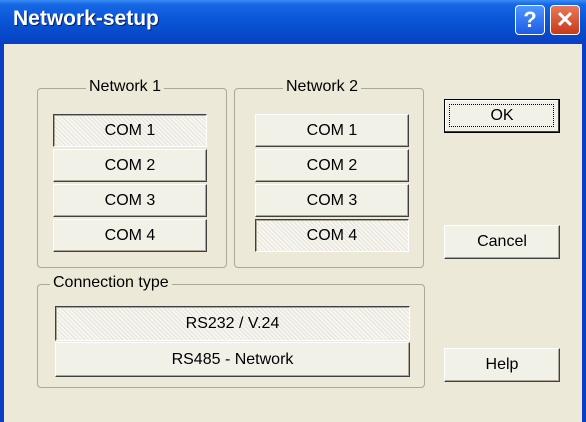 Image resolution: width=586 pixels, height=422 pixels. I want to click on connection-type-label: Connection type, so click(111, 283).